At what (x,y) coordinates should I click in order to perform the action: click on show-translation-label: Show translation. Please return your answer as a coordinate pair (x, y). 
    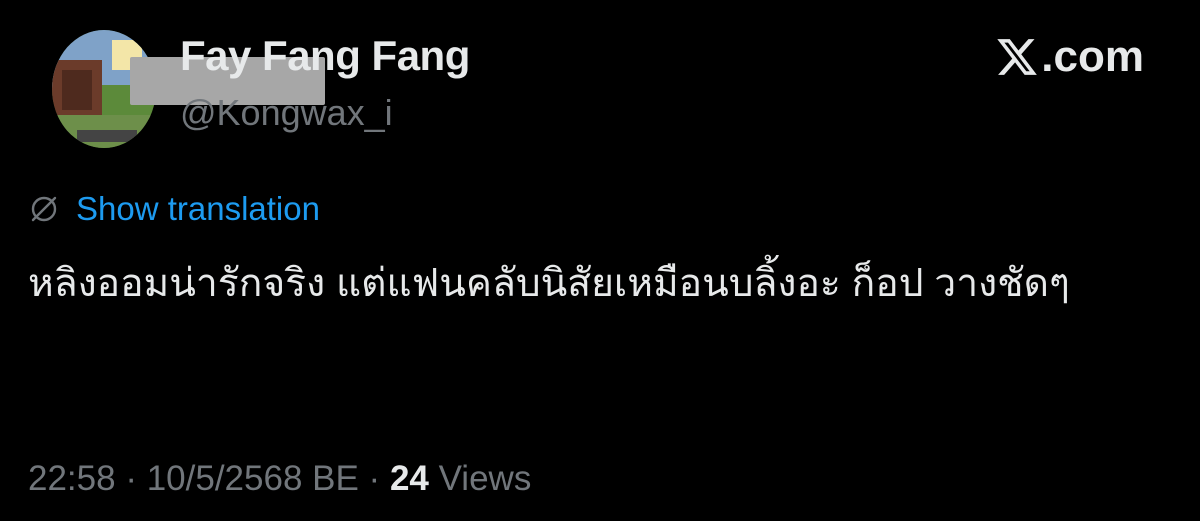
    Looking at the image, I should click on (198, 208).